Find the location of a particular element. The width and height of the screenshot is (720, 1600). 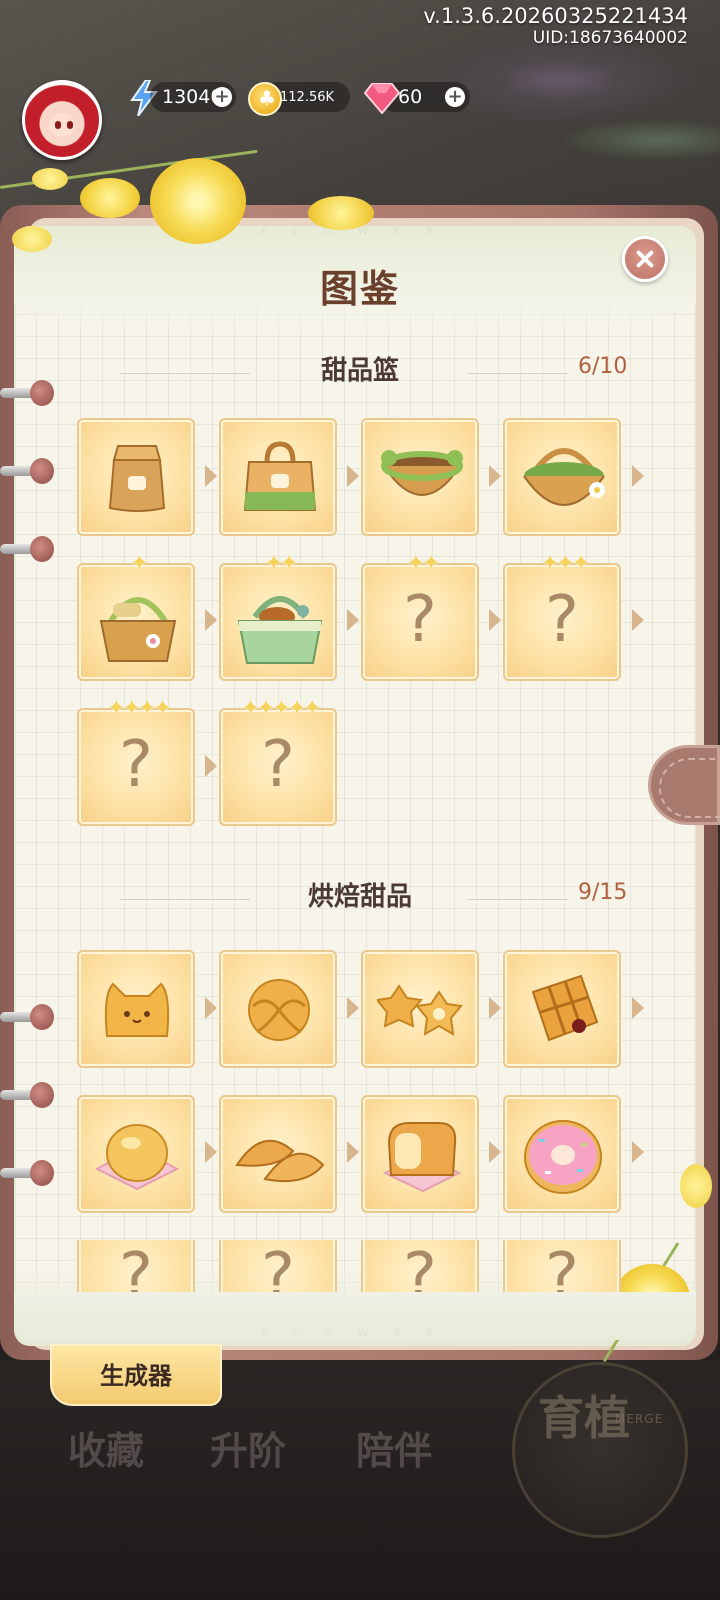

flower-cookies-icon is located at coordinates (420, 1010).